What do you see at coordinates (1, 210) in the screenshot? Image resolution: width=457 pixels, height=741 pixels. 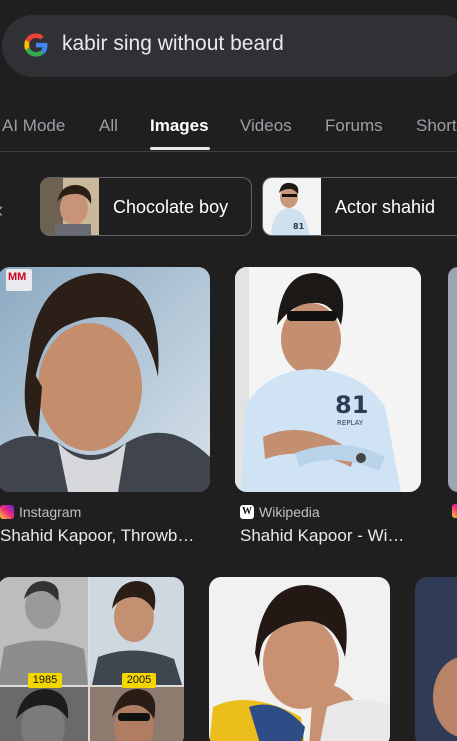 I see `chevron-left-icon: ‹` at bounding box center [1, 210].